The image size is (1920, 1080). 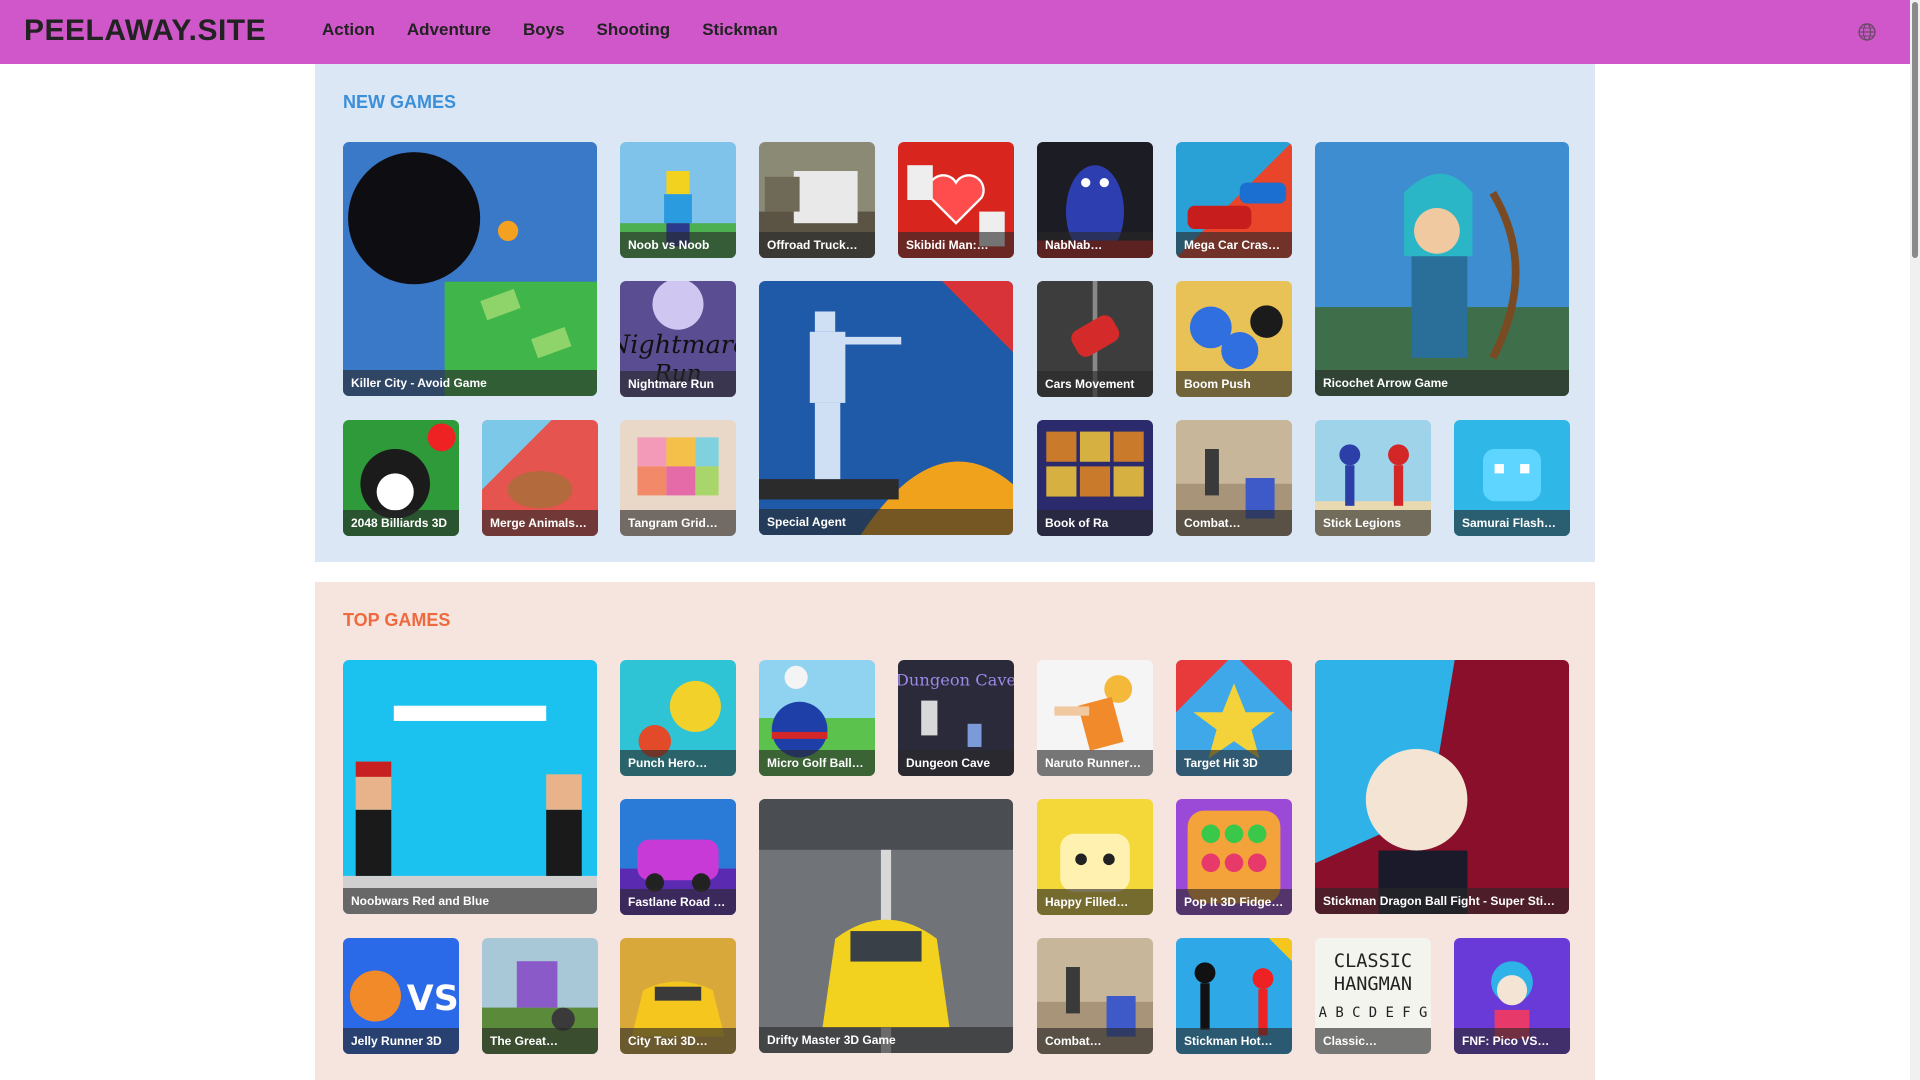 What do you see at coordinates (397, 620) in the screenshot?
I see `top-games-title: TOP GAMES` at bounding box center [397, 620].